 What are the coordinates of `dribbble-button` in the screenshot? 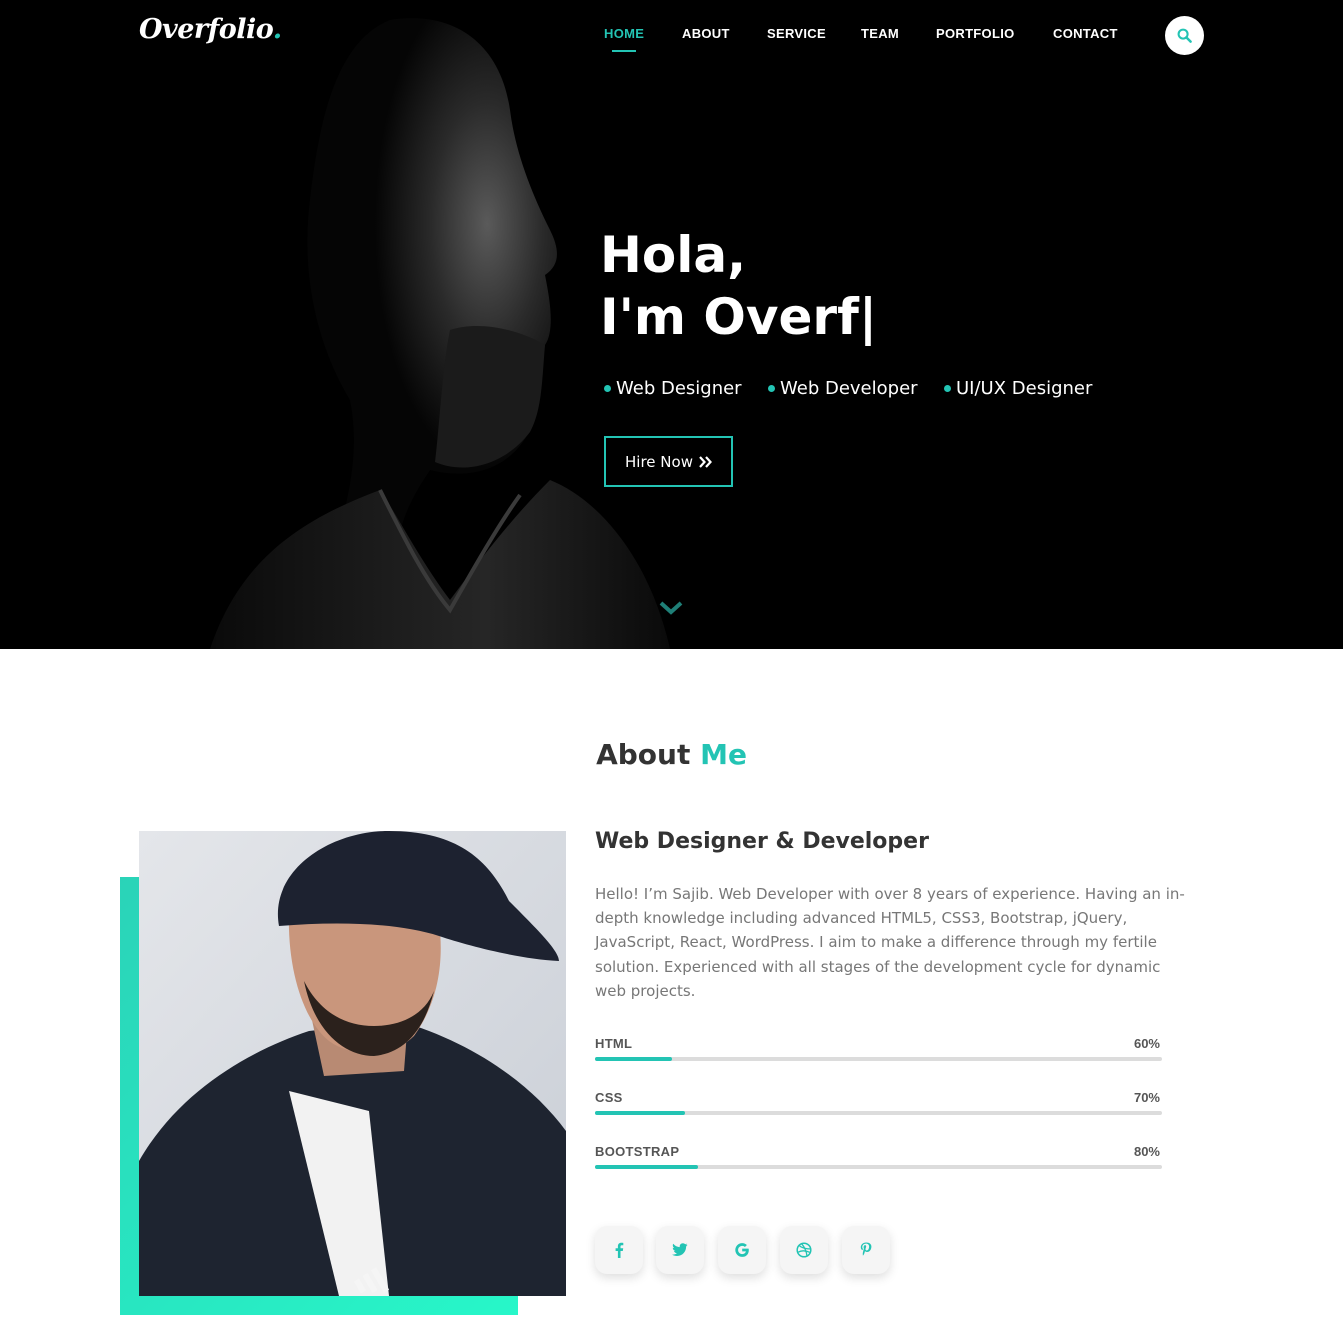 It's located at (804, 1250).